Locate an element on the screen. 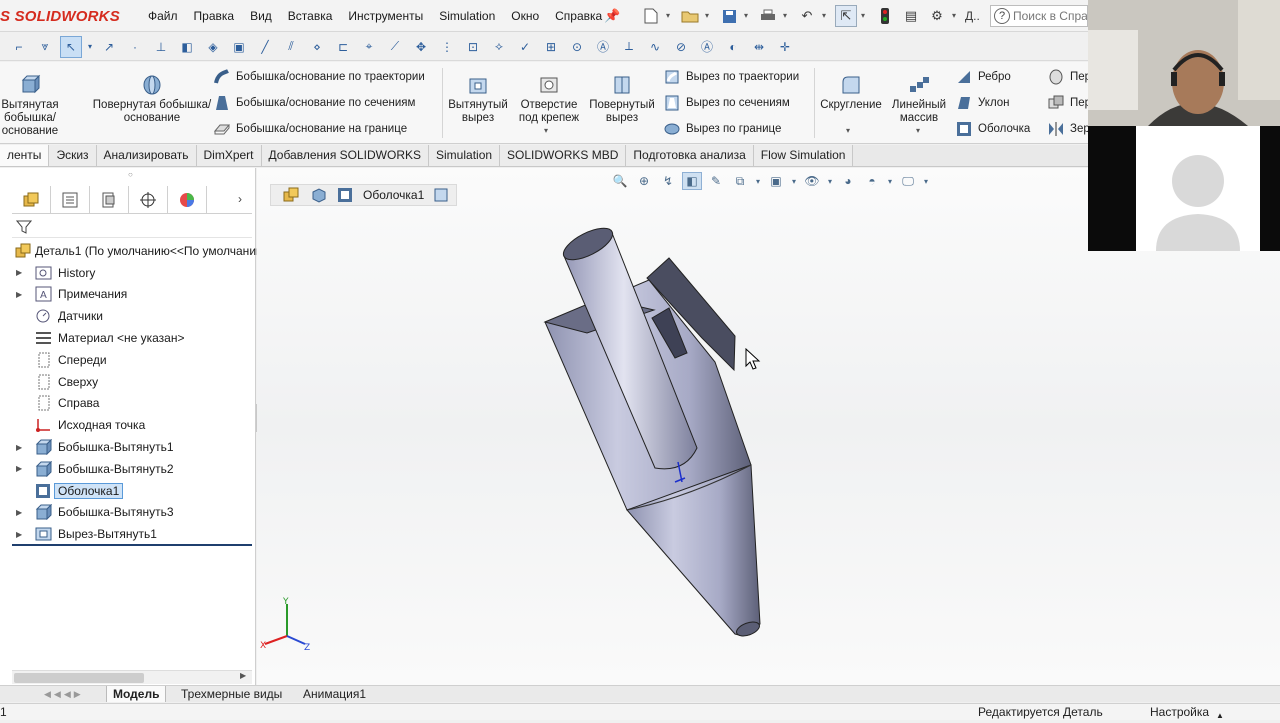  open-folder-icon is located at coordinates (690, 16).